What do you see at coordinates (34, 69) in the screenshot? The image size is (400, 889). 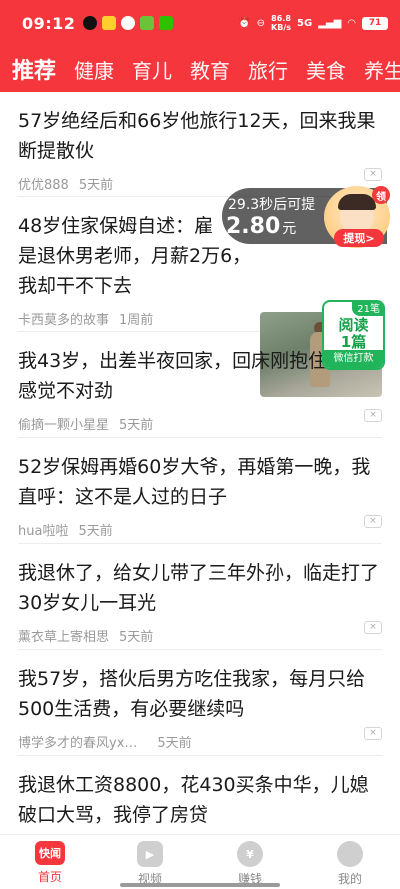 I see `tab-recommend: 推荐` at bounding box center [34, 69].